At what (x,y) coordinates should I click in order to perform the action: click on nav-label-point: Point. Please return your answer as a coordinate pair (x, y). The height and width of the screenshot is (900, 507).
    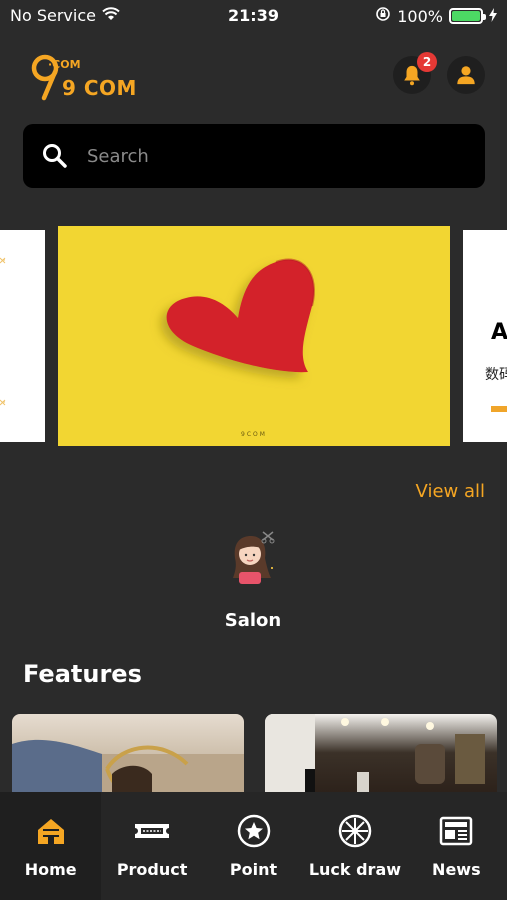
    Looking at the image, I should click on (253, 869).